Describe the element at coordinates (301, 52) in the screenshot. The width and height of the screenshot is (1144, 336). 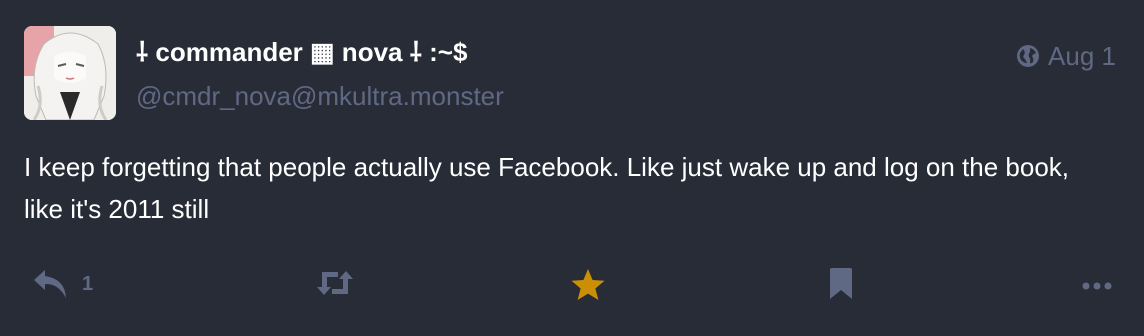
I see `display-name: ⸸ commander ▦ nova ⸸ :~$` at that location.